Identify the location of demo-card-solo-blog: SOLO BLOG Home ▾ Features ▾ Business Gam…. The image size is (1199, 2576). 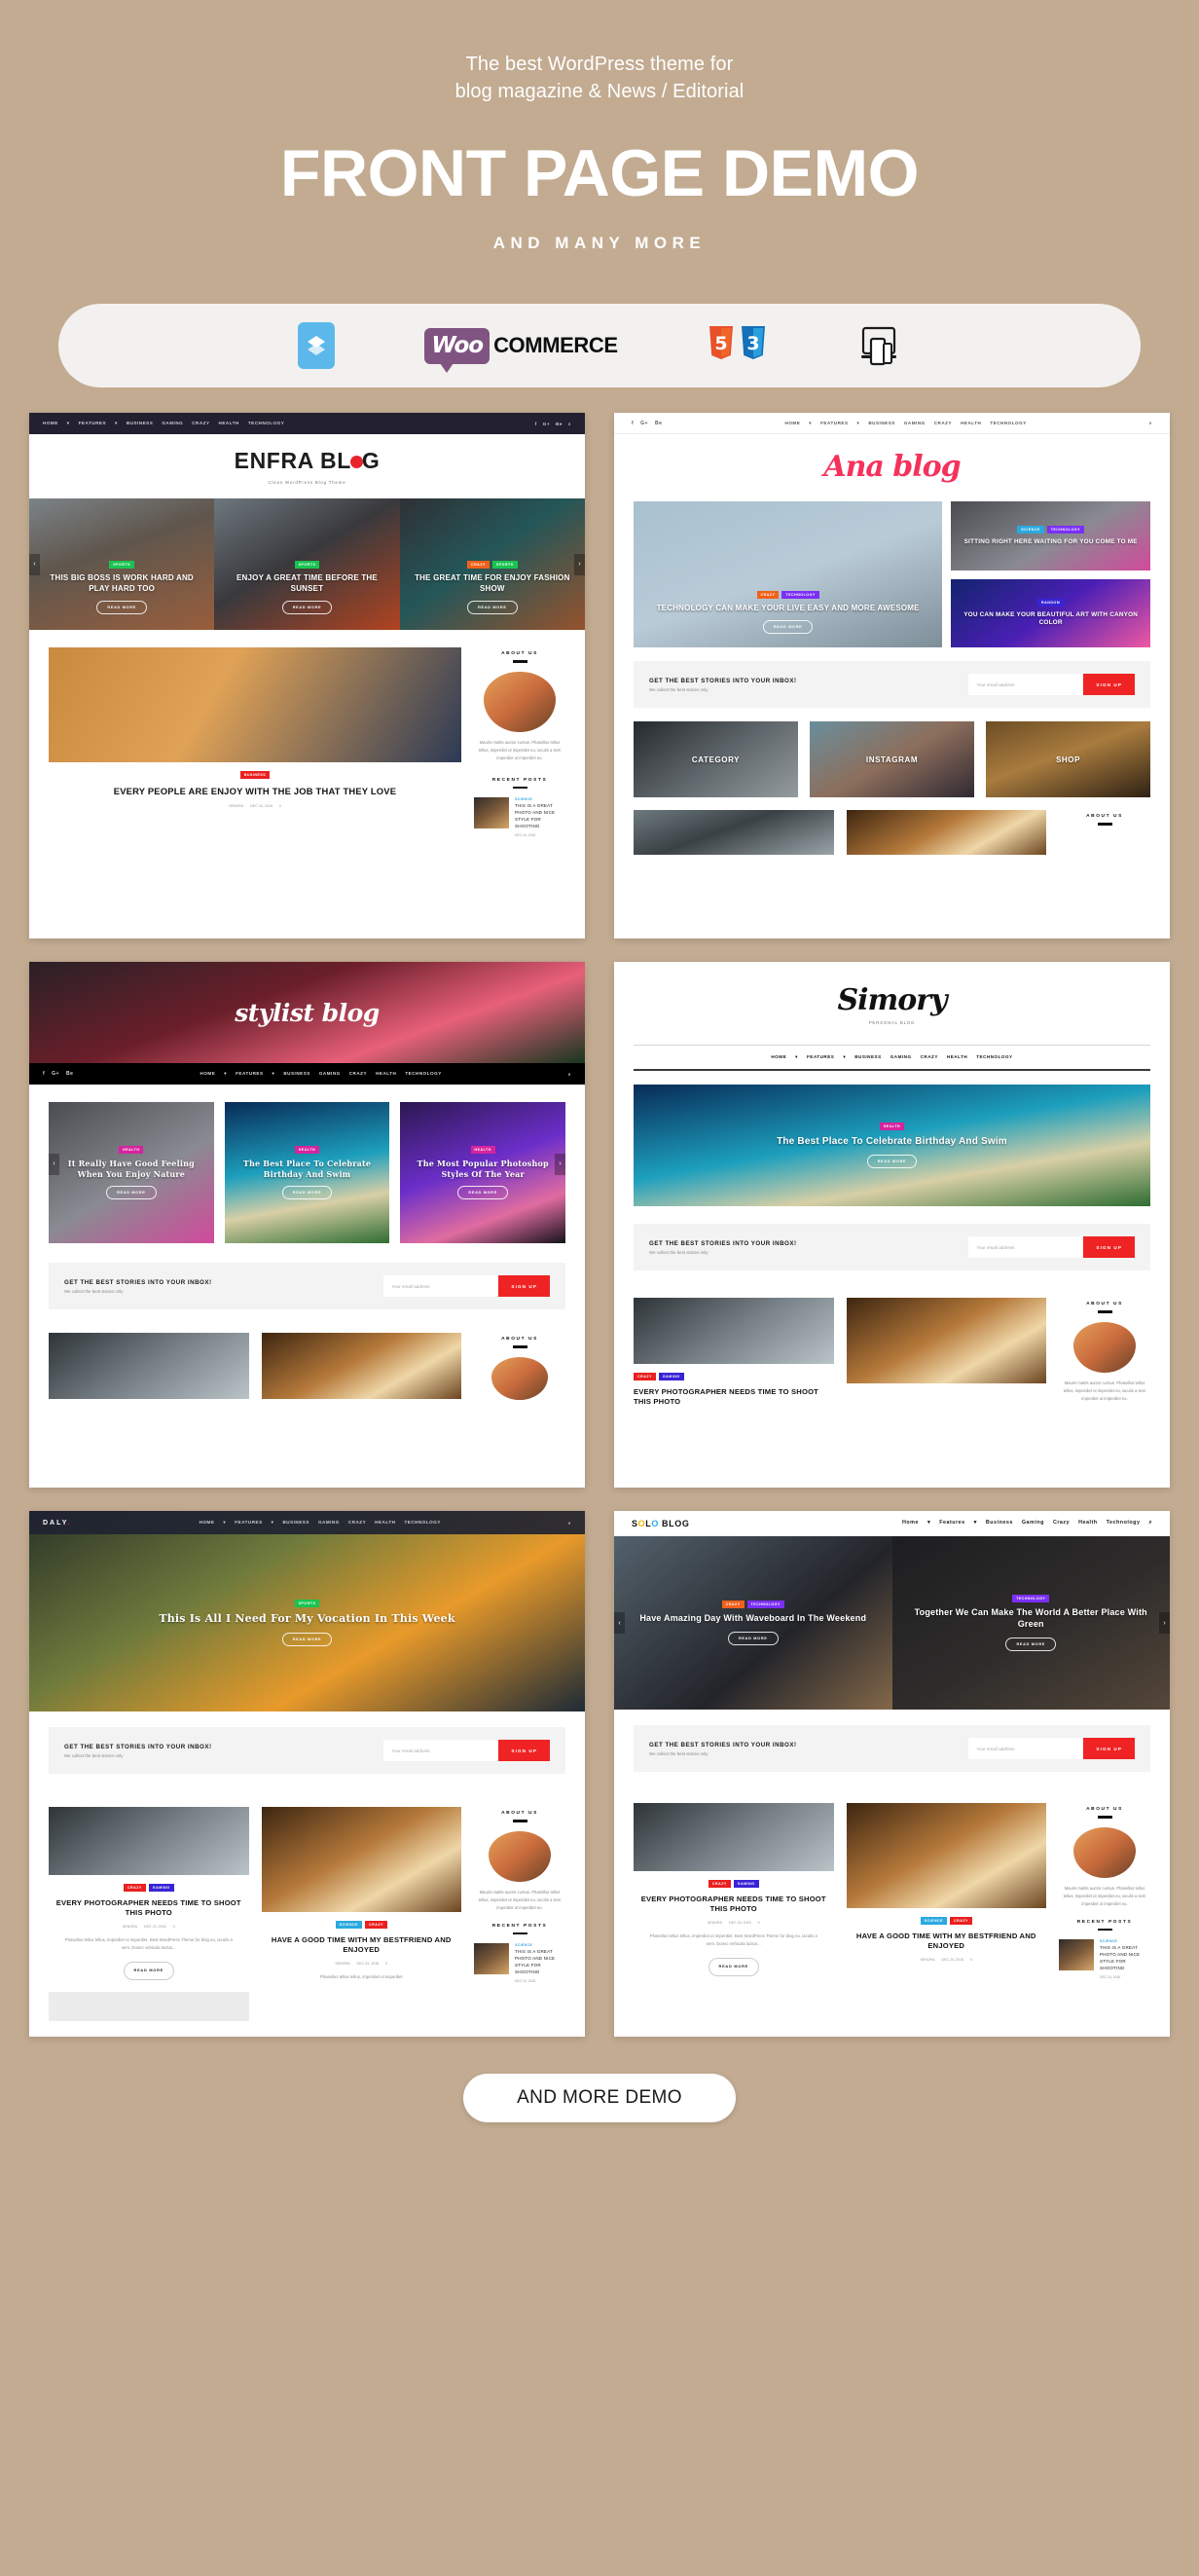
(892, 1774).